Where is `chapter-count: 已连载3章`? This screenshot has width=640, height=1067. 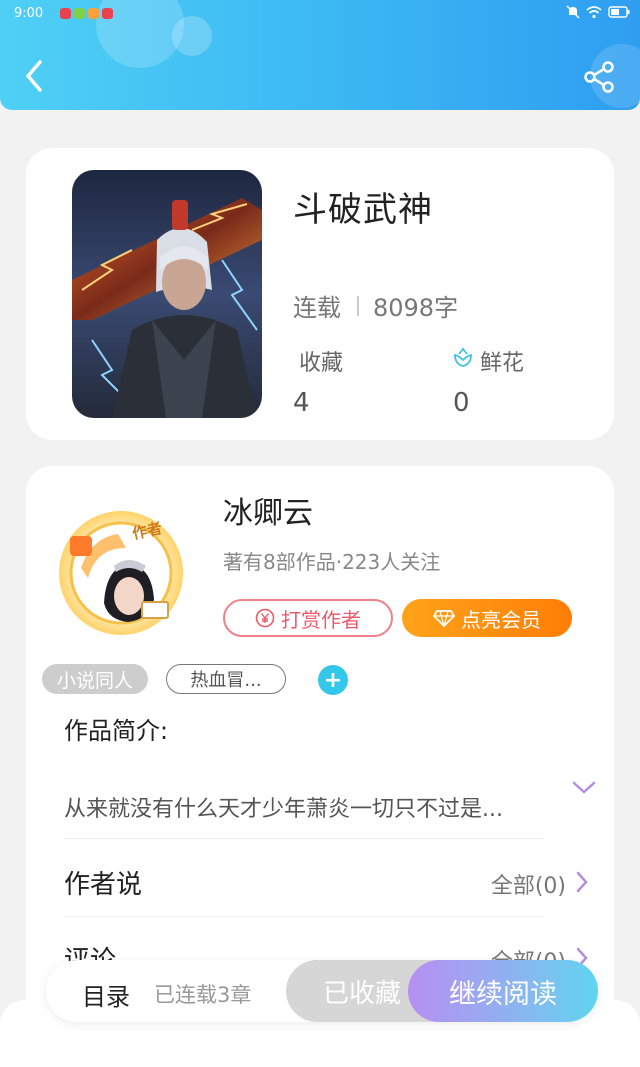 chapter-count: 已连载3章 is located at coordinates (203, 995).